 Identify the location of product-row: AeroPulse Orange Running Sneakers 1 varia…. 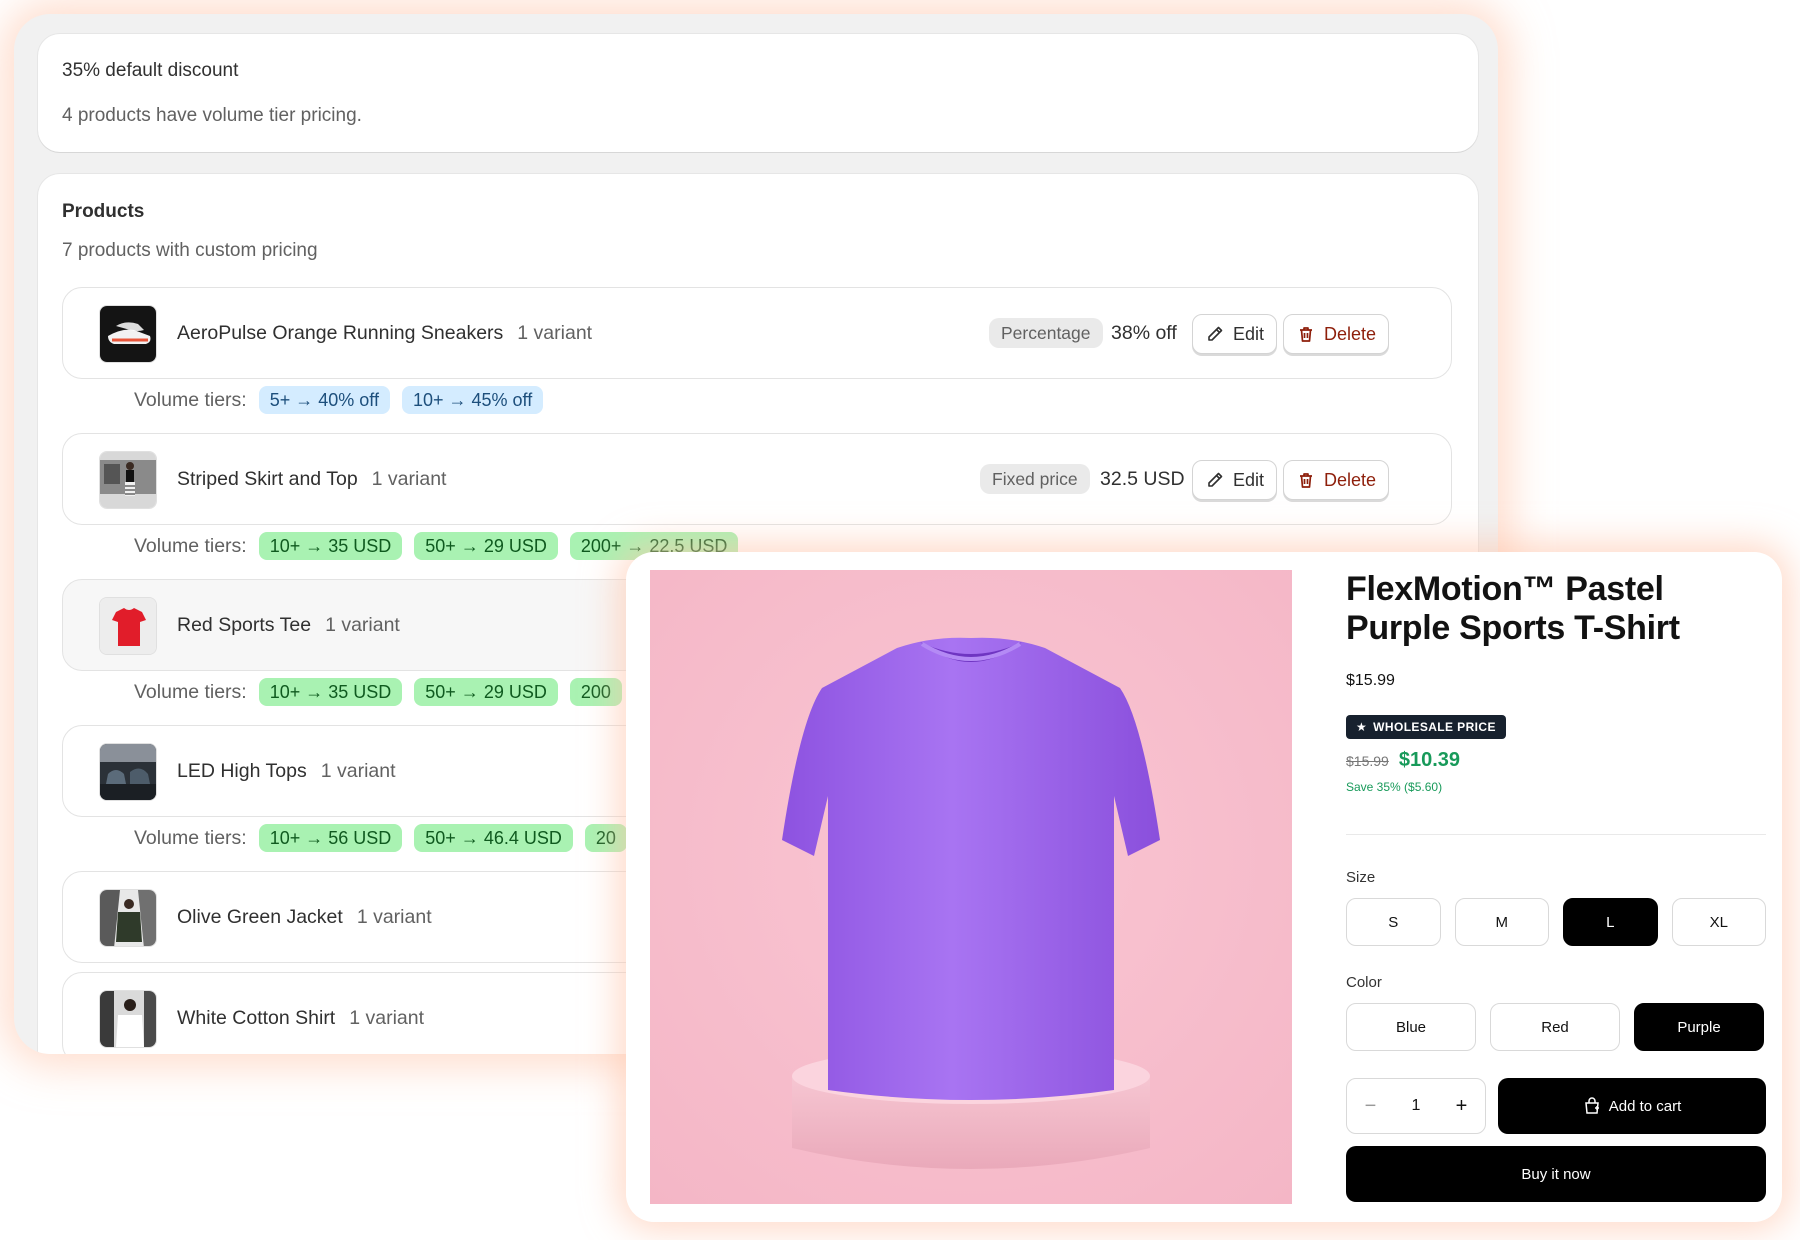
(757, 333).